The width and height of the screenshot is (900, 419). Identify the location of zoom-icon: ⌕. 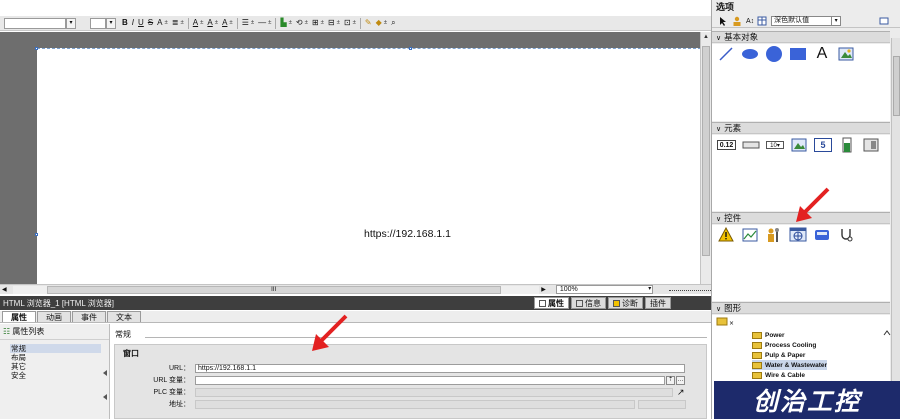
(393, 23).